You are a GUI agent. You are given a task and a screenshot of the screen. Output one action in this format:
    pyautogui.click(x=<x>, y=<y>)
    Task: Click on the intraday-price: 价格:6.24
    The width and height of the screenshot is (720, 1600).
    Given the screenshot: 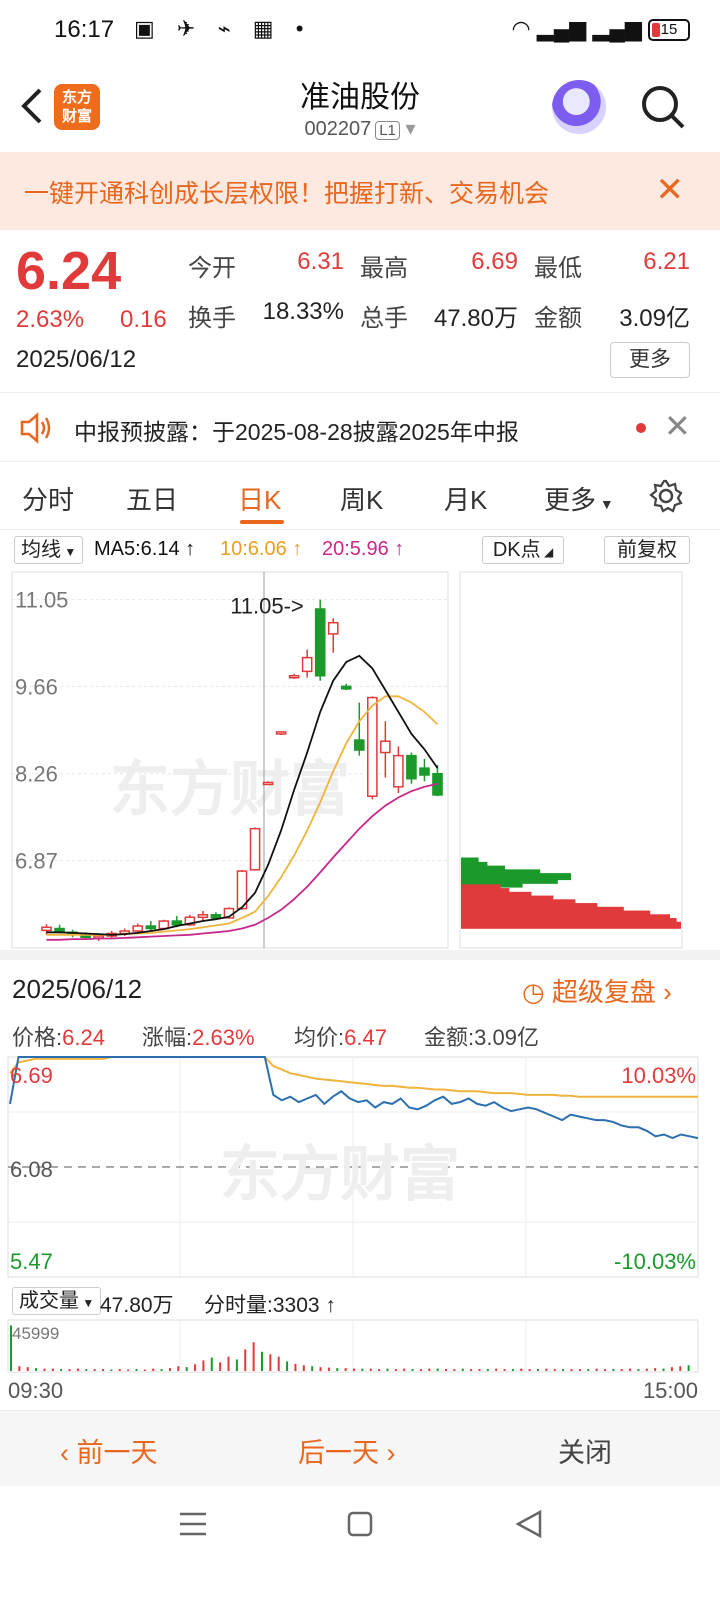 What is the action you would take?
    pyautogui.click(x=58, y=1036)
    